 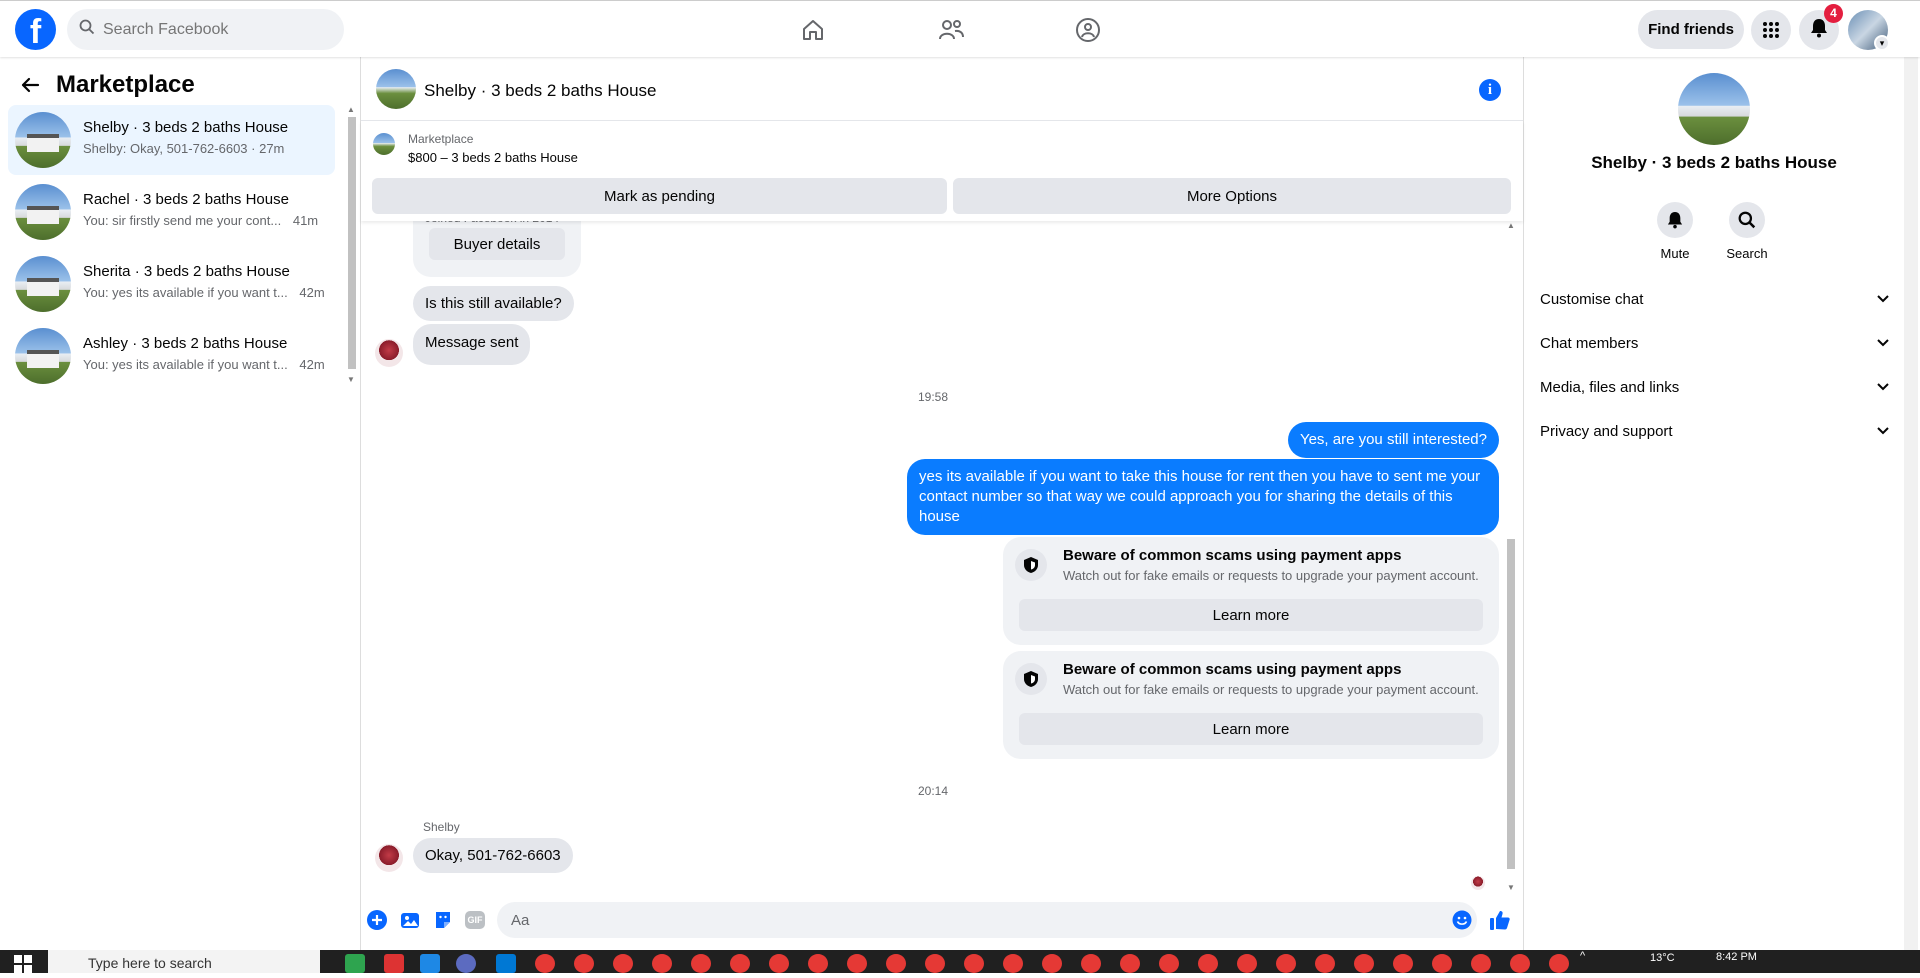 I want to click on taskbar-clock: 8:42 PM, so click(x=1736, y=957).